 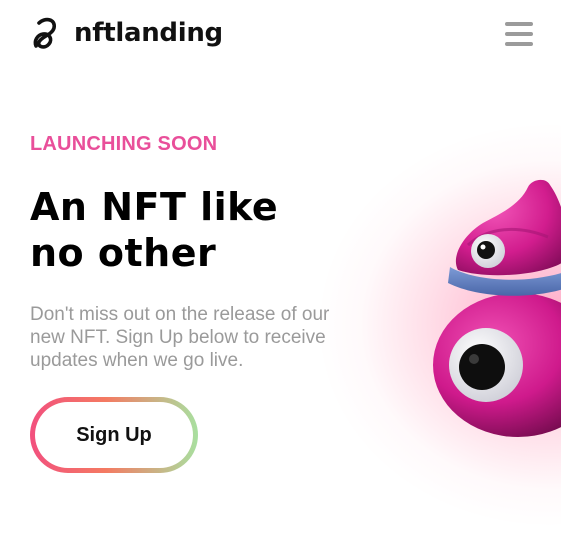 I want to click on hamburger-menu-icon, so click(x=519, y=34).